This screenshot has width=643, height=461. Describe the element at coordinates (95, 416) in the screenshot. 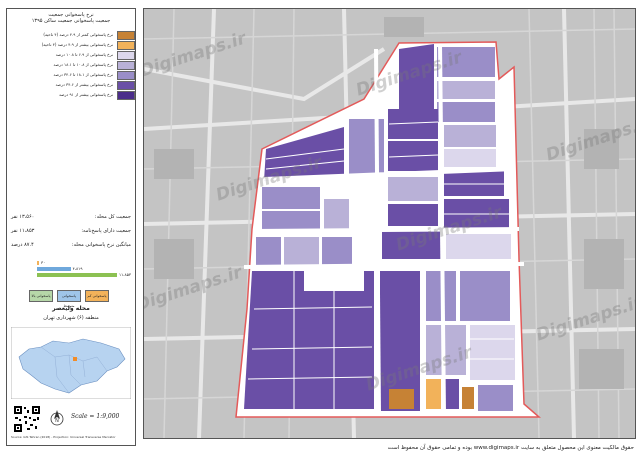

I see `map-scale: Scale = 1:9,000` at that location.